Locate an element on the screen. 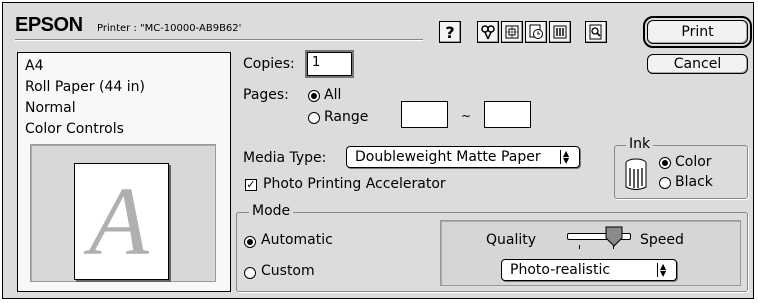  range-to-input is located at coordinates (507, 114).